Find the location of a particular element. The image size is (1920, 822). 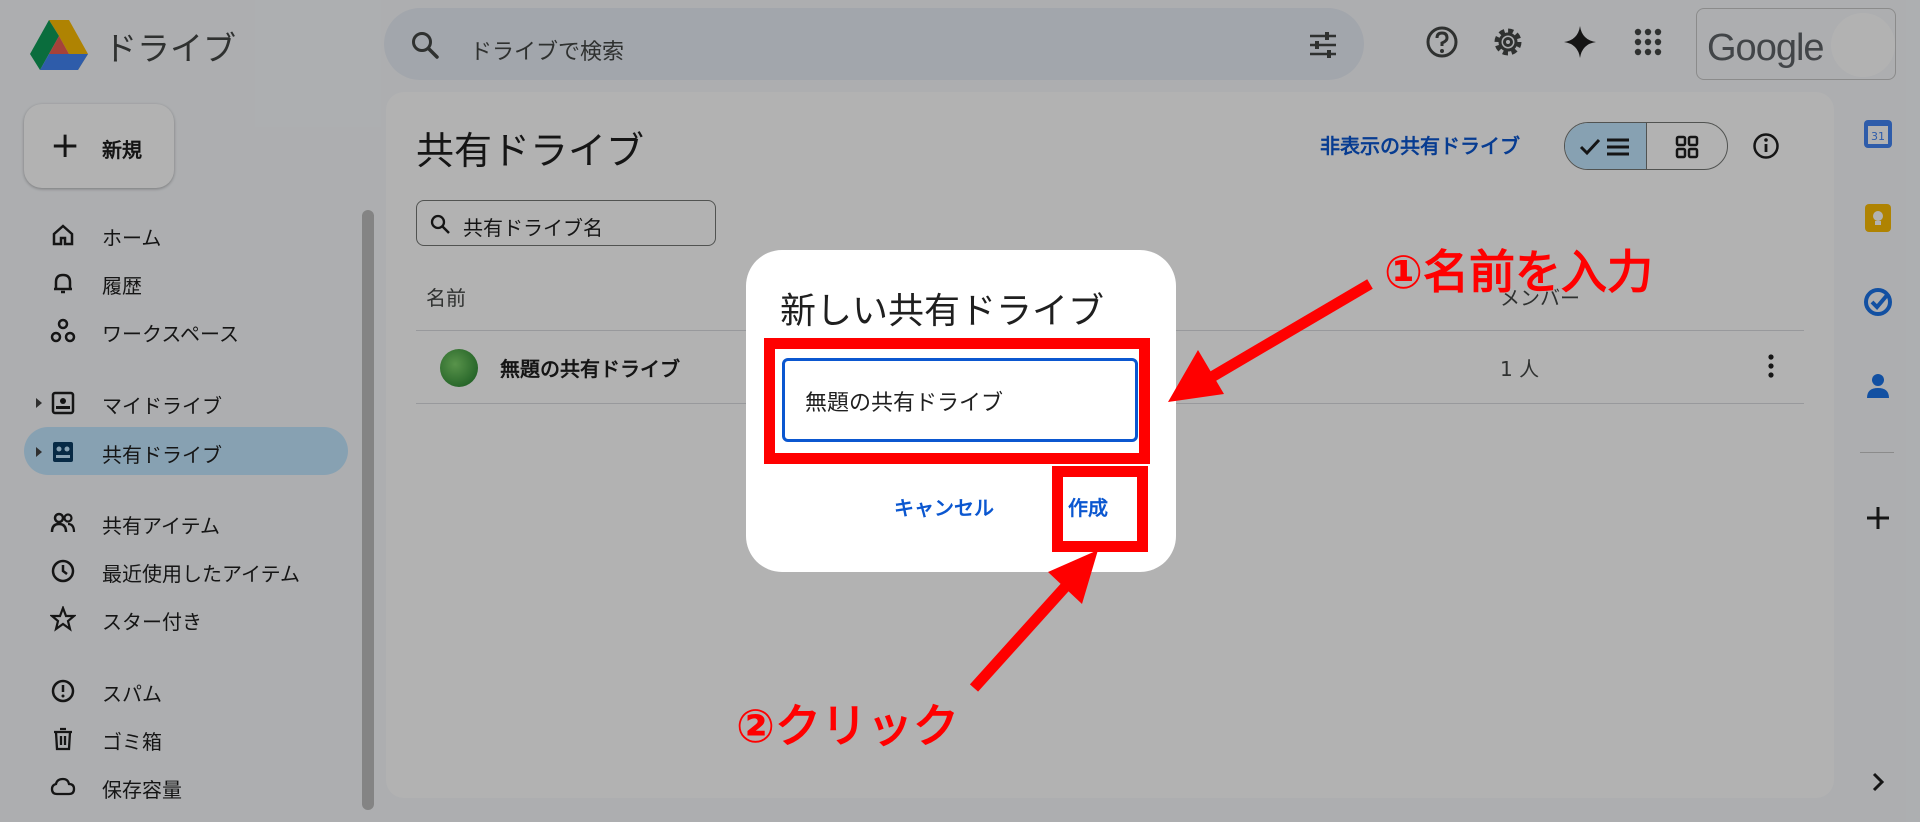

dialog-title: 新しい共有ドライブ is located at coordinates (942, 311).